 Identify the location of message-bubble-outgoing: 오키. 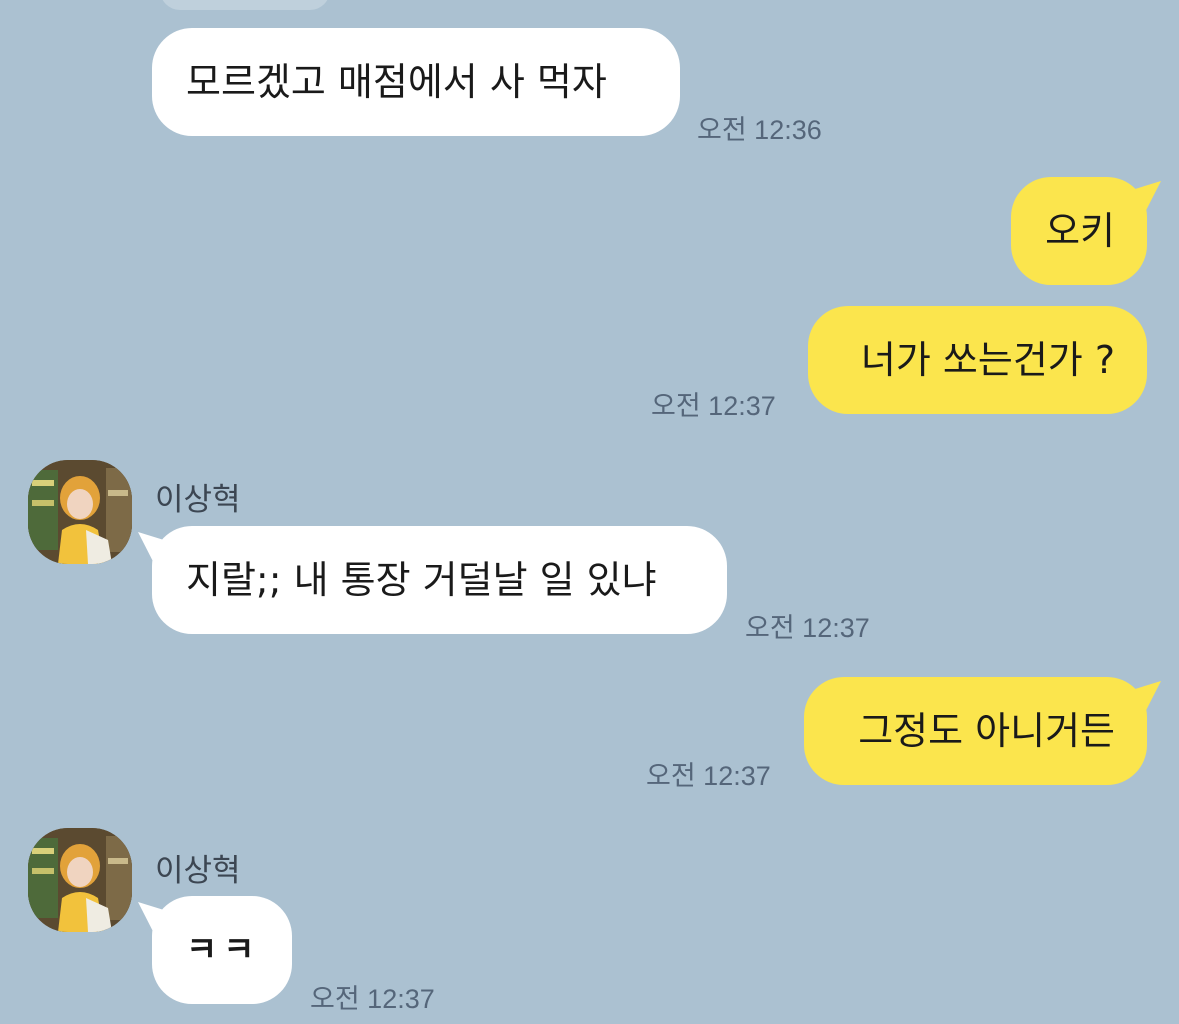
(1079, 231).